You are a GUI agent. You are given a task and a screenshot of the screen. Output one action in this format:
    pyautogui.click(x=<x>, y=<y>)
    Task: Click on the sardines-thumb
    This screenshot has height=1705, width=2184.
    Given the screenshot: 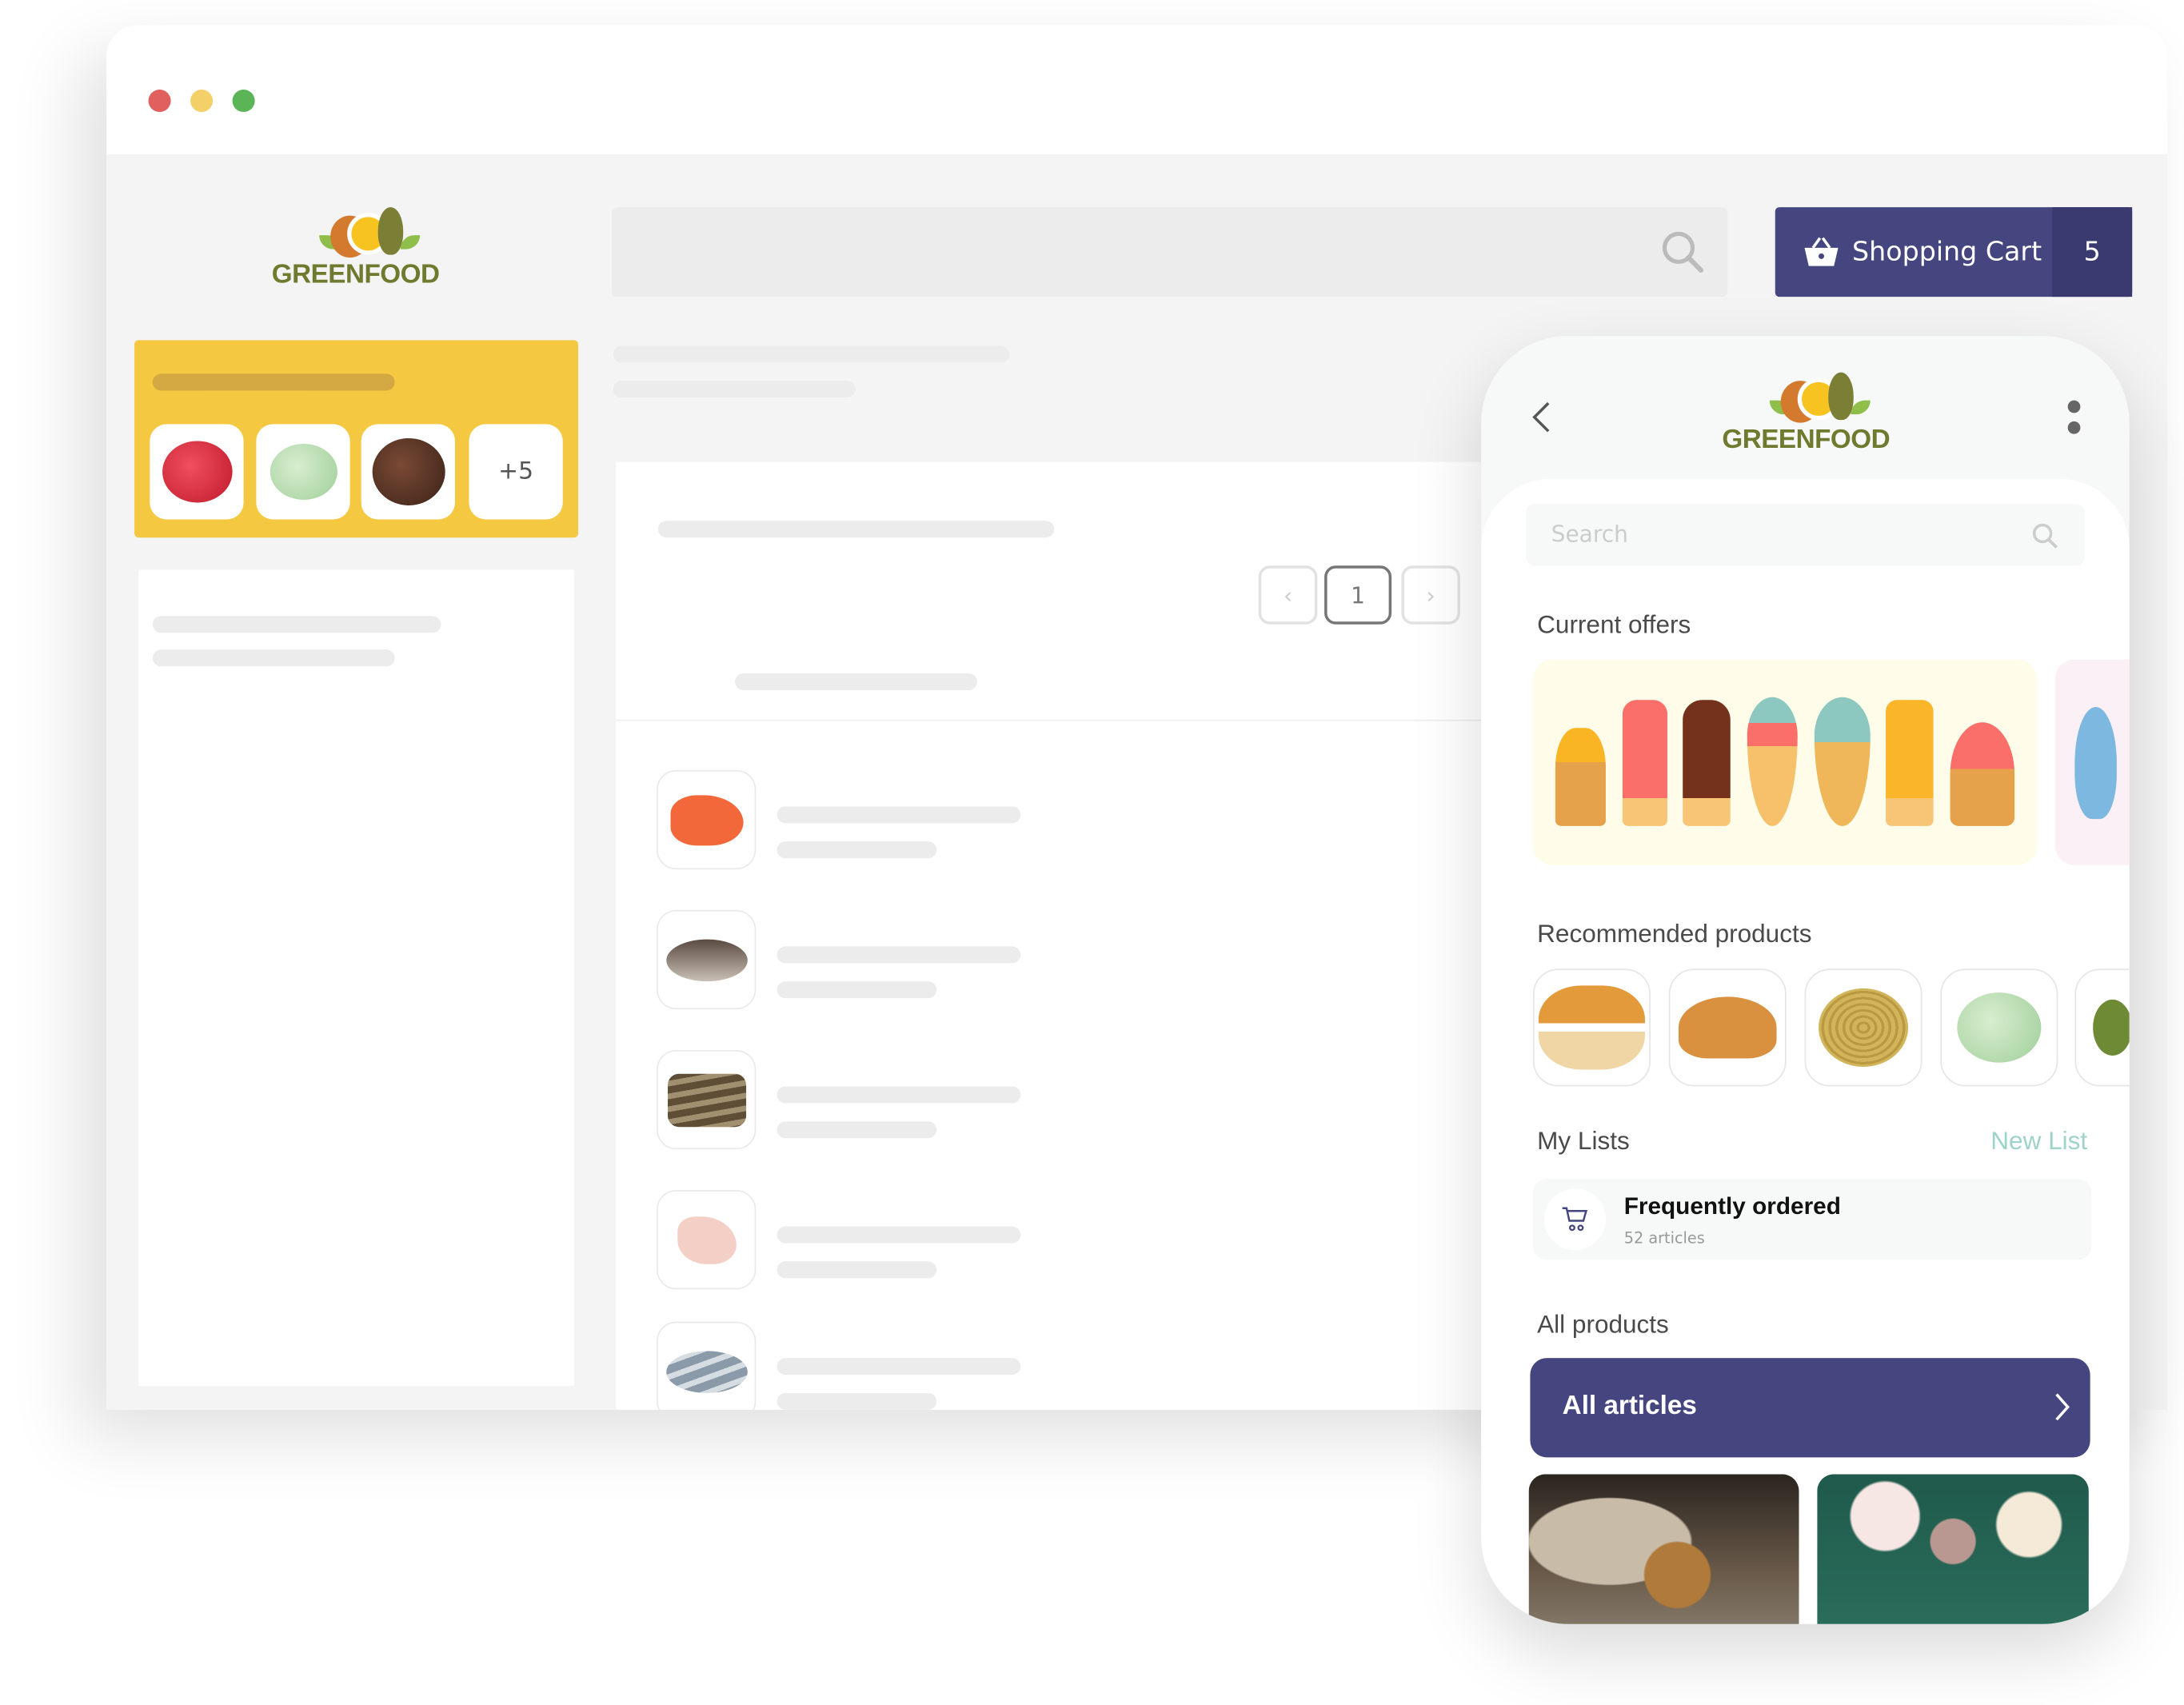 What is the action you would take?
    pyautogui.click(x=707, y=1365)
    